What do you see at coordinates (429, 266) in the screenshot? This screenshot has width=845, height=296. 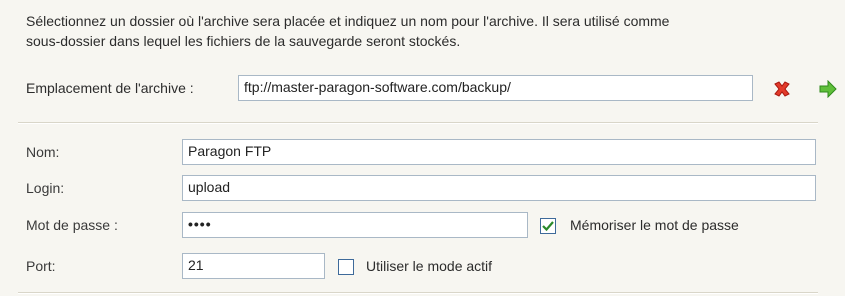 I see `active-mode-label: Utiliser le mode actif` at bounding box center [429, 266].